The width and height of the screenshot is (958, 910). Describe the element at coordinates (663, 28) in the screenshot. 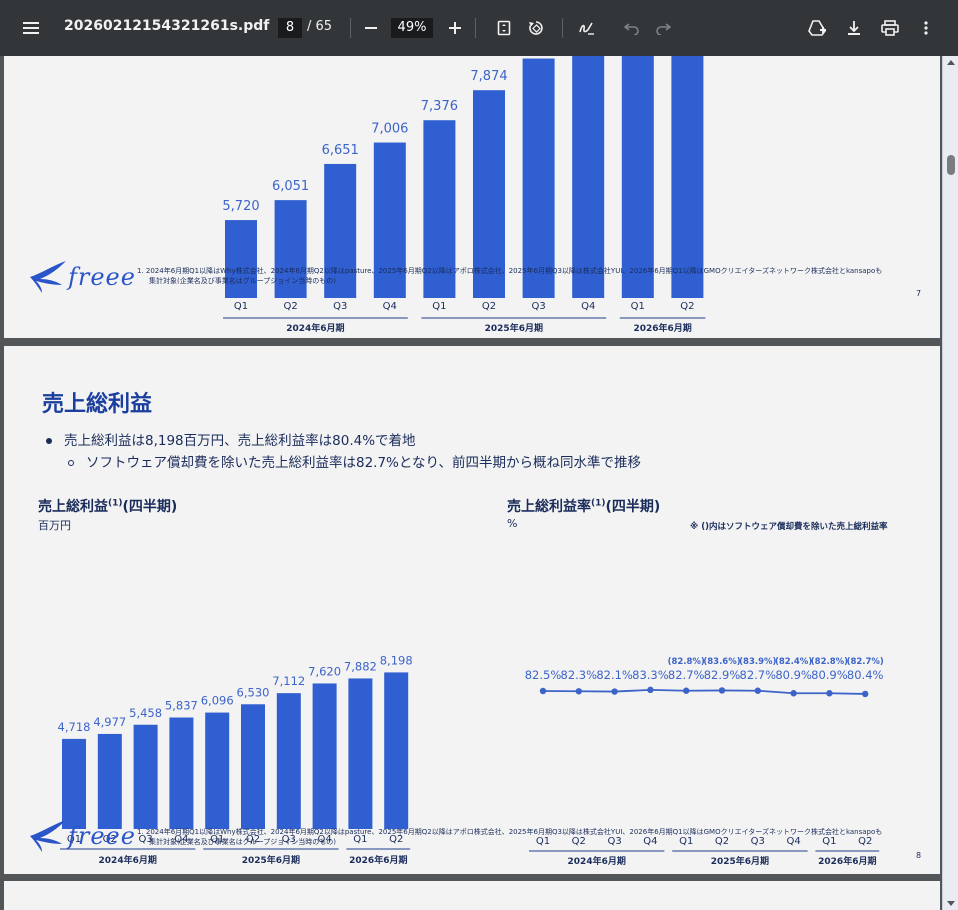

I see `redo-icon` at that location.